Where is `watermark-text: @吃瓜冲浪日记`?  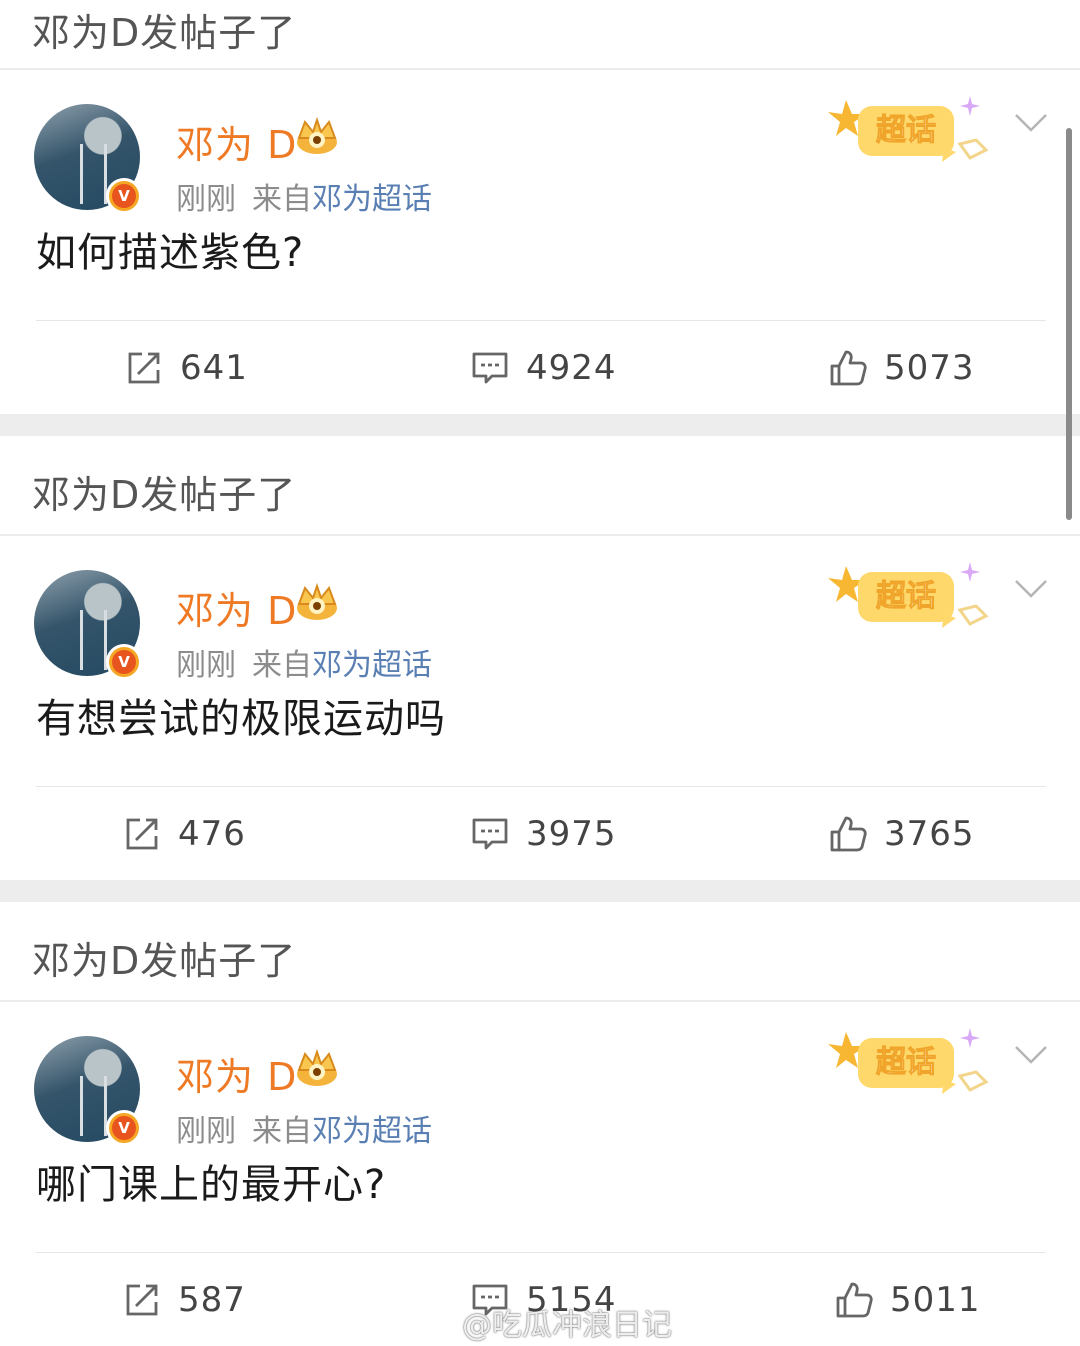
watermark-text: @吃瓜冲浪日记 is located at coordinates (567, 1325).